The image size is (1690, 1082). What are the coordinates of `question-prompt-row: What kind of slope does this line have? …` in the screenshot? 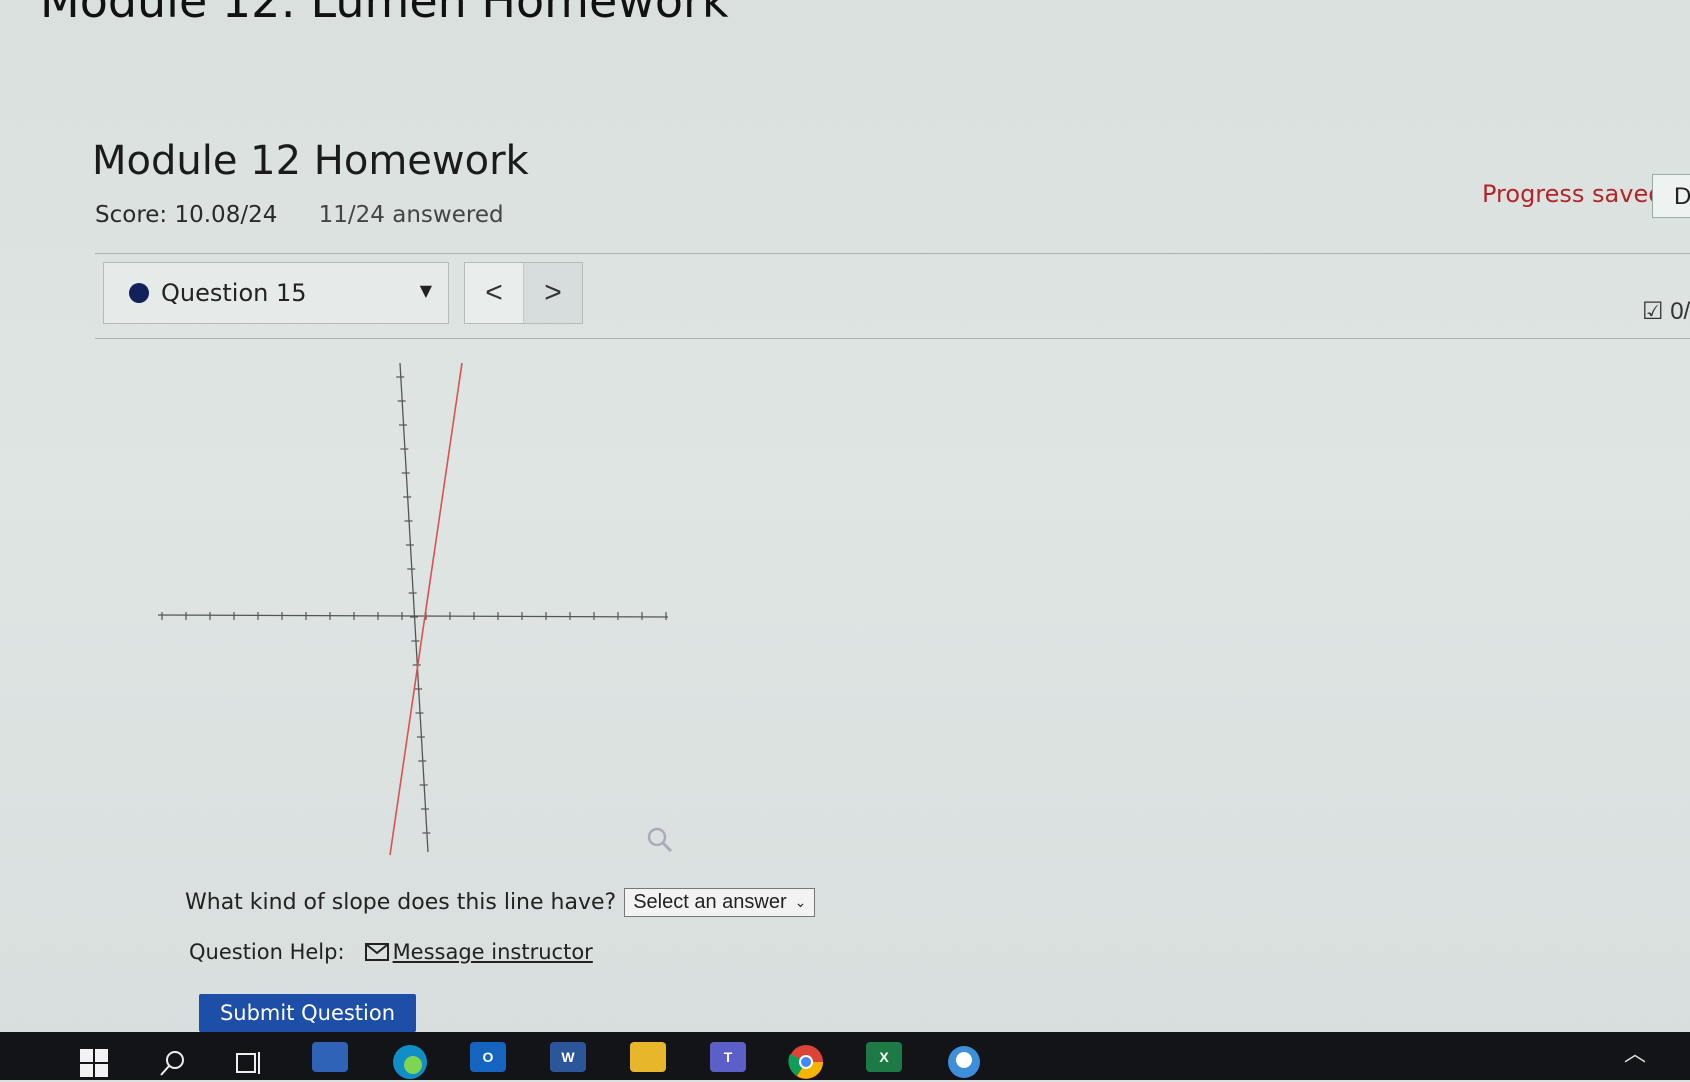 It's located at (500, 902).